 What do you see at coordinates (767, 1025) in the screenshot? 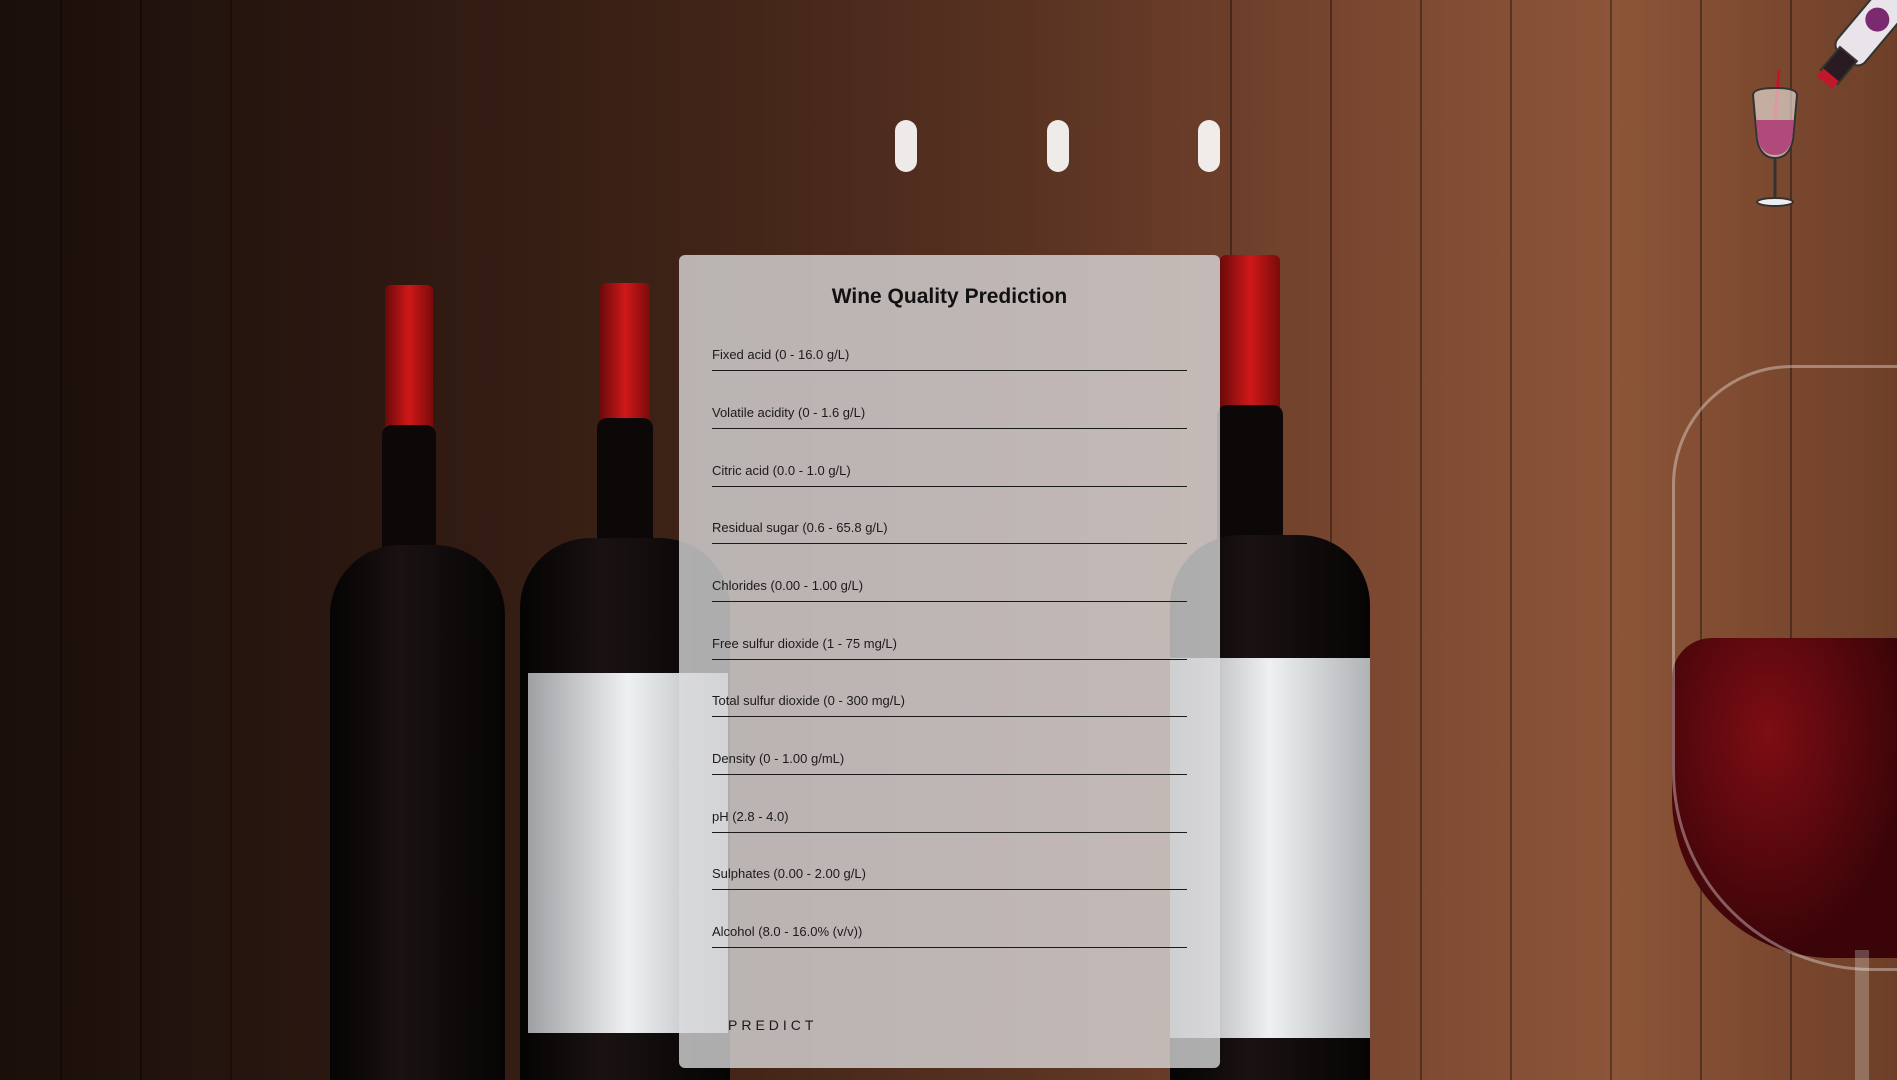
I see `predict-button: PREDICT` at bounding box center [767, 1025].